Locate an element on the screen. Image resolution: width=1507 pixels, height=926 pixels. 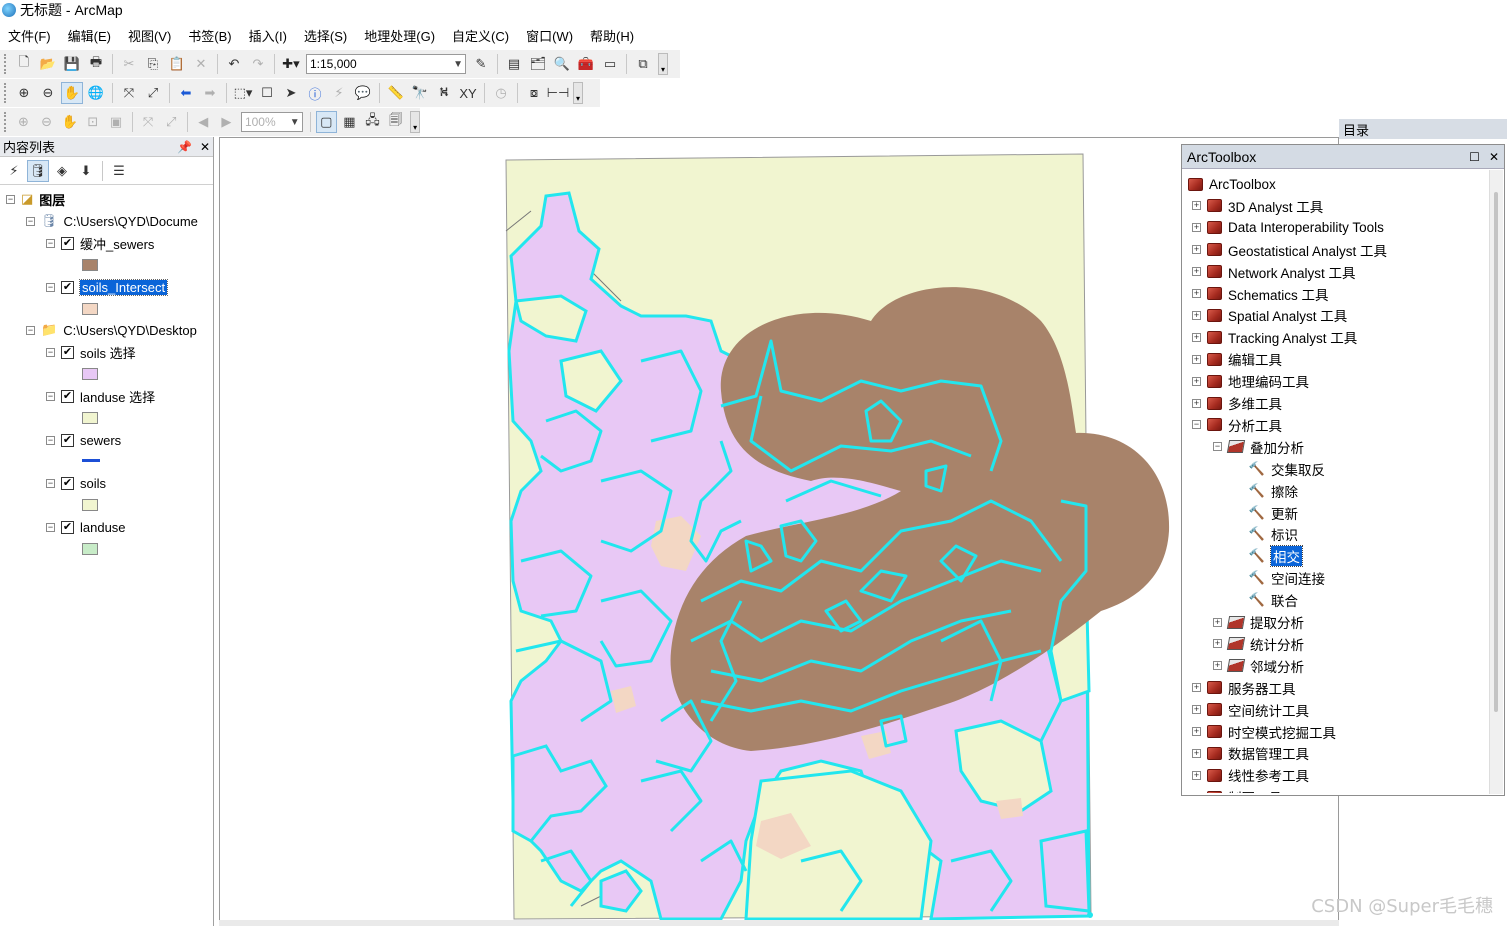
vertical-scrollbar is located at coordinates (1496, 482).